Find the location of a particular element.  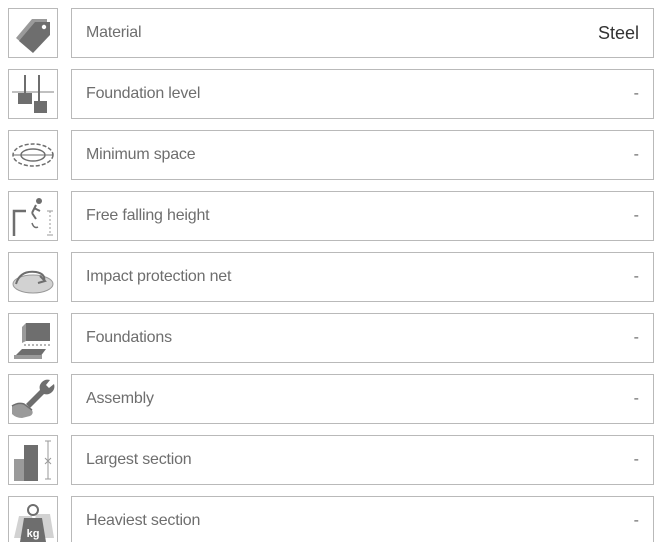

spec-label: Impact protection net is located at coordinates (159, 276).